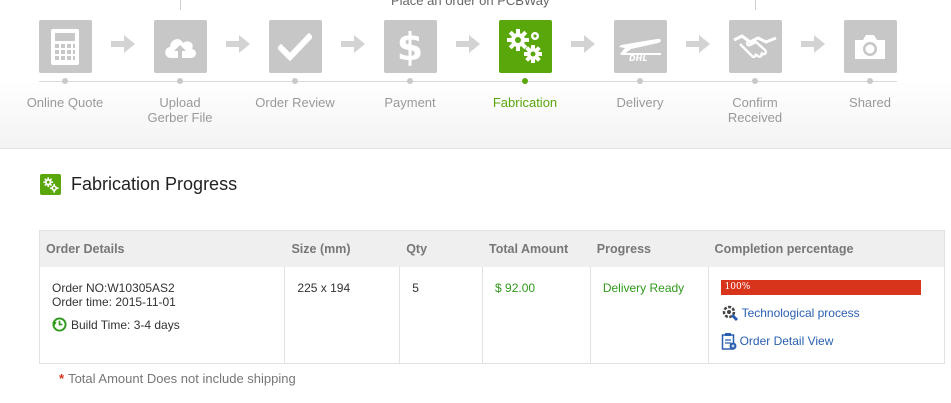  I want to click on step-online-quote: Online Quote, so click(65, 65).